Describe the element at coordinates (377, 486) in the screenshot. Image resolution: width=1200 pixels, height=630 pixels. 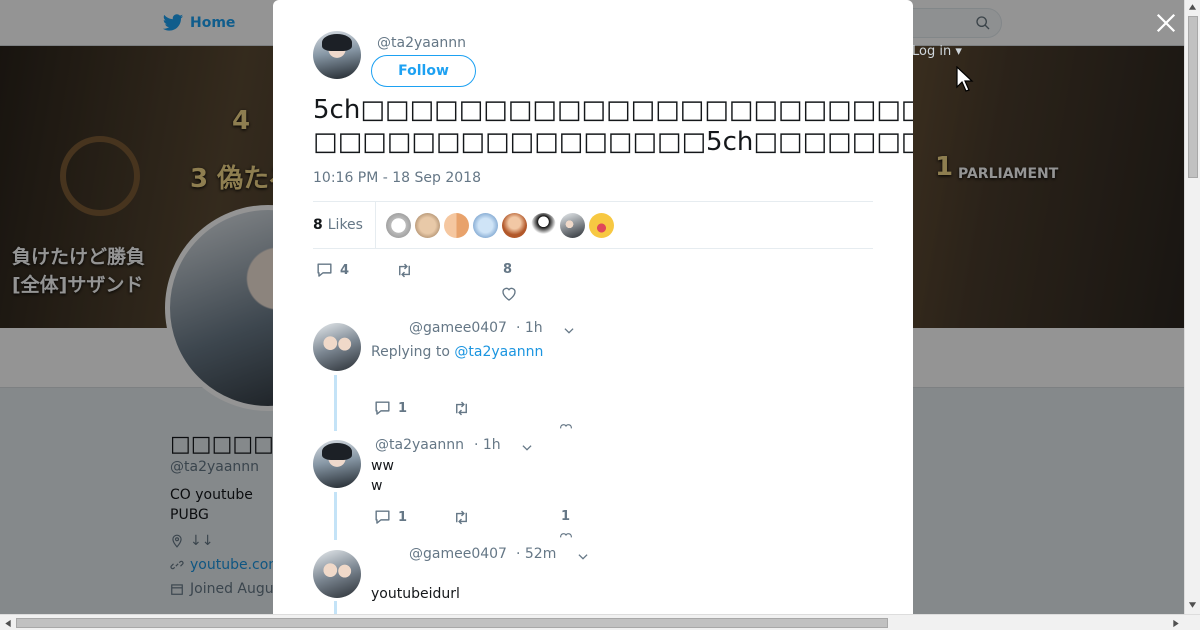
I see `reply-text-line: w` at that location.